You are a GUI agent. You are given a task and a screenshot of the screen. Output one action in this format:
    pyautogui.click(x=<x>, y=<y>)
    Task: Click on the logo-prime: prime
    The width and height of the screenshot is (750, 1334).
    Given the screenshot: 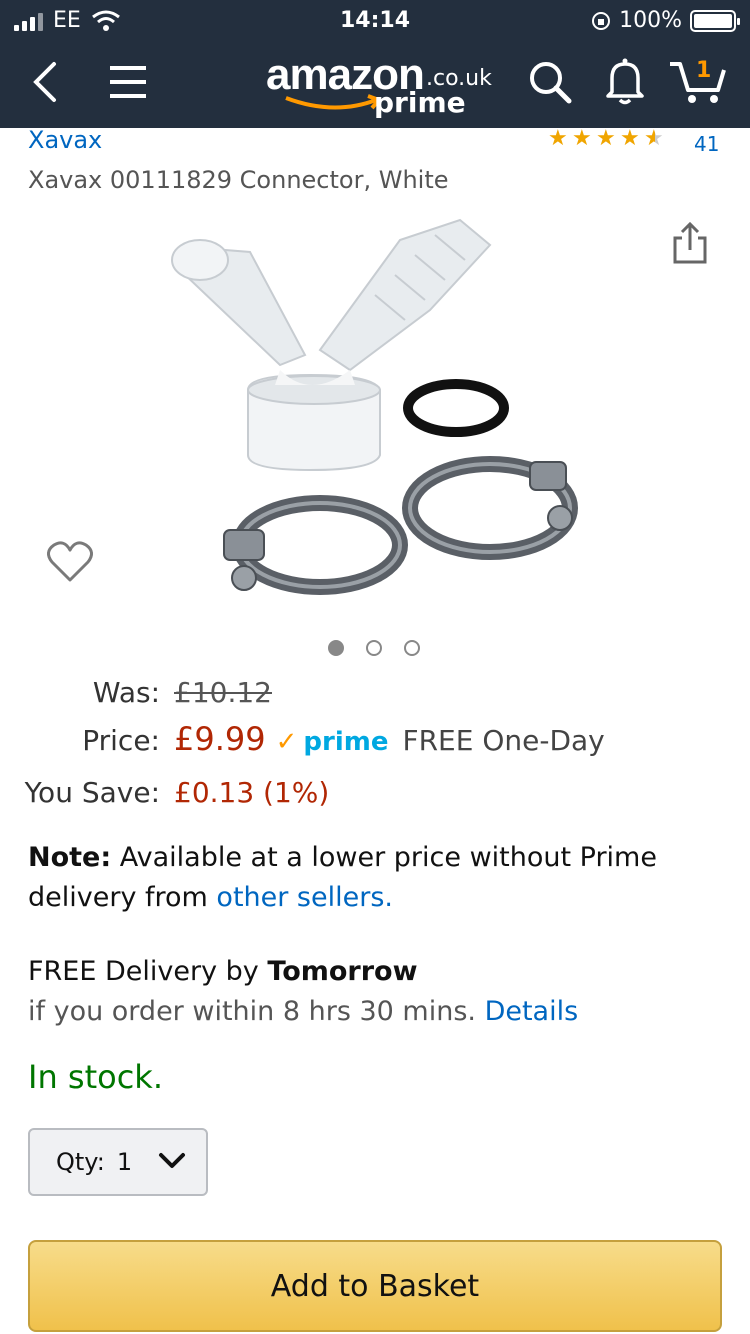 What is the action you would take?
    pyautogui.click(x=420, y=102)
    